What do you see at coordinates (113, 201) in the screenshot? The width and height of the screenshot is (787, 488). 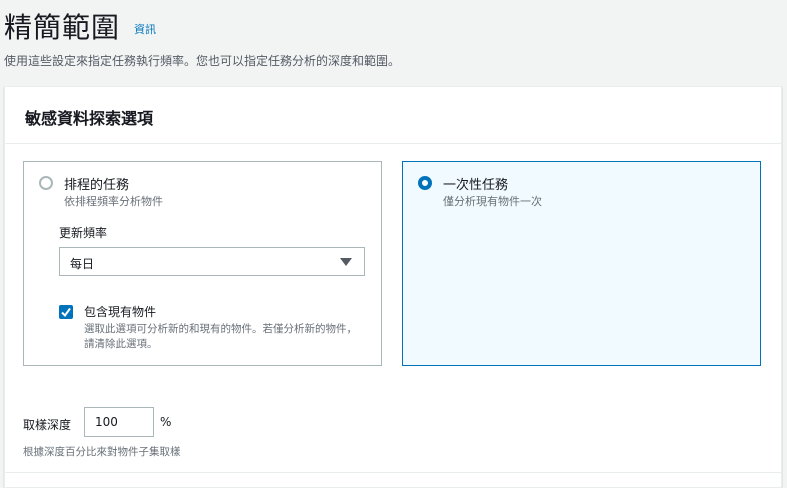 I see `scheduled-job-description: 依排程頻率分析物件` at bounding box center [113, 201].